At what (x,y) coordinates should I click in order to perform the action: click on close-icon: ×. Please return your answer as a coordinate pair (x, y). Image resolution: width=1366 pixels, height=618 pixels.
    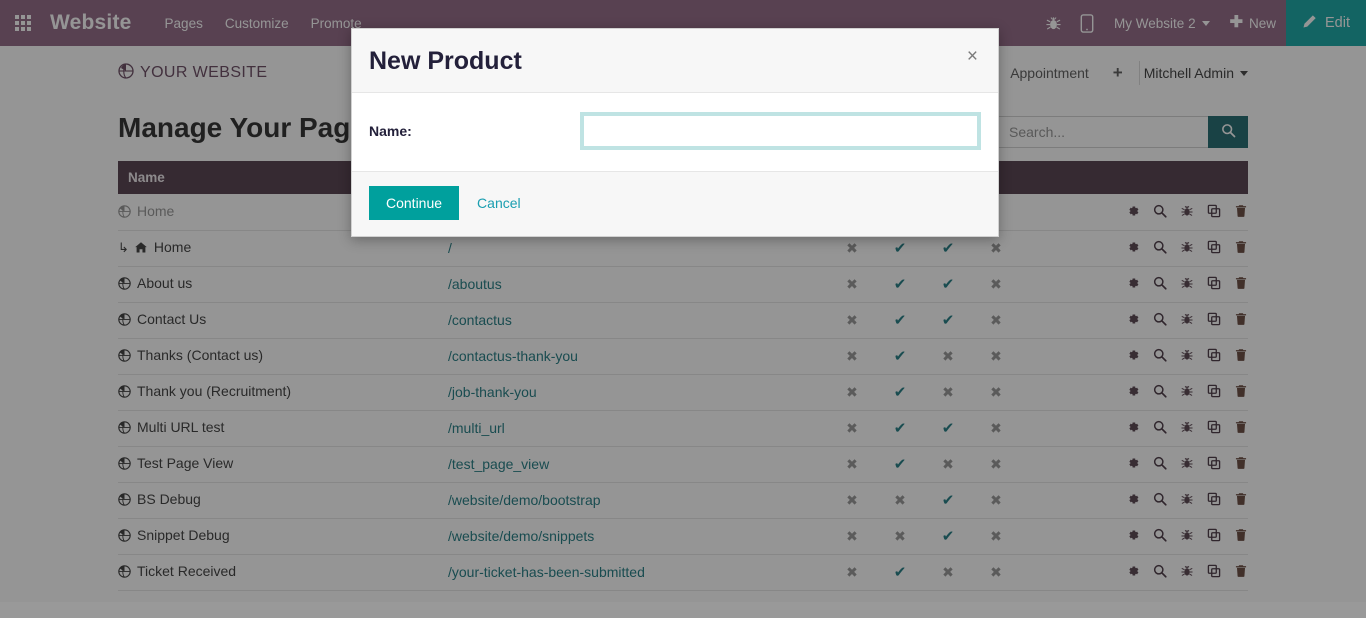
    Looking at the image, I should click on (972, 56).